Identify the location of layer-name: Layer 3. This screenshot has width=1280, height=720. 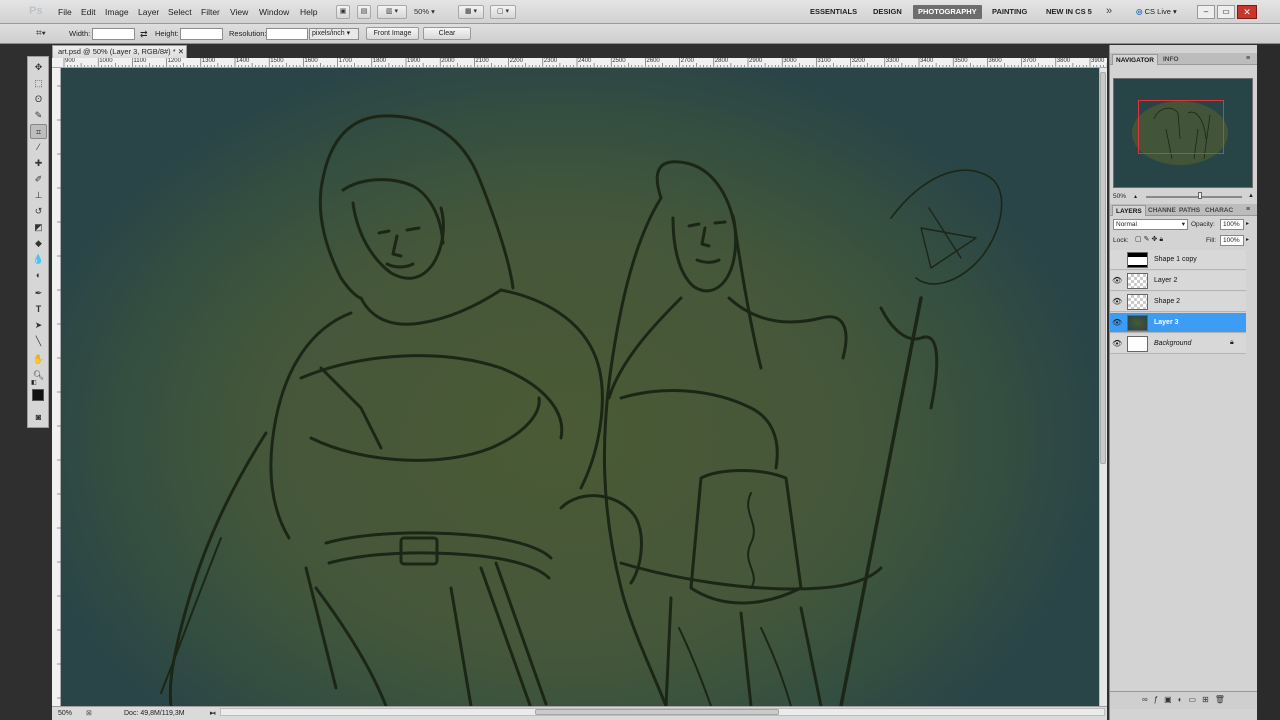
(1166, 323).